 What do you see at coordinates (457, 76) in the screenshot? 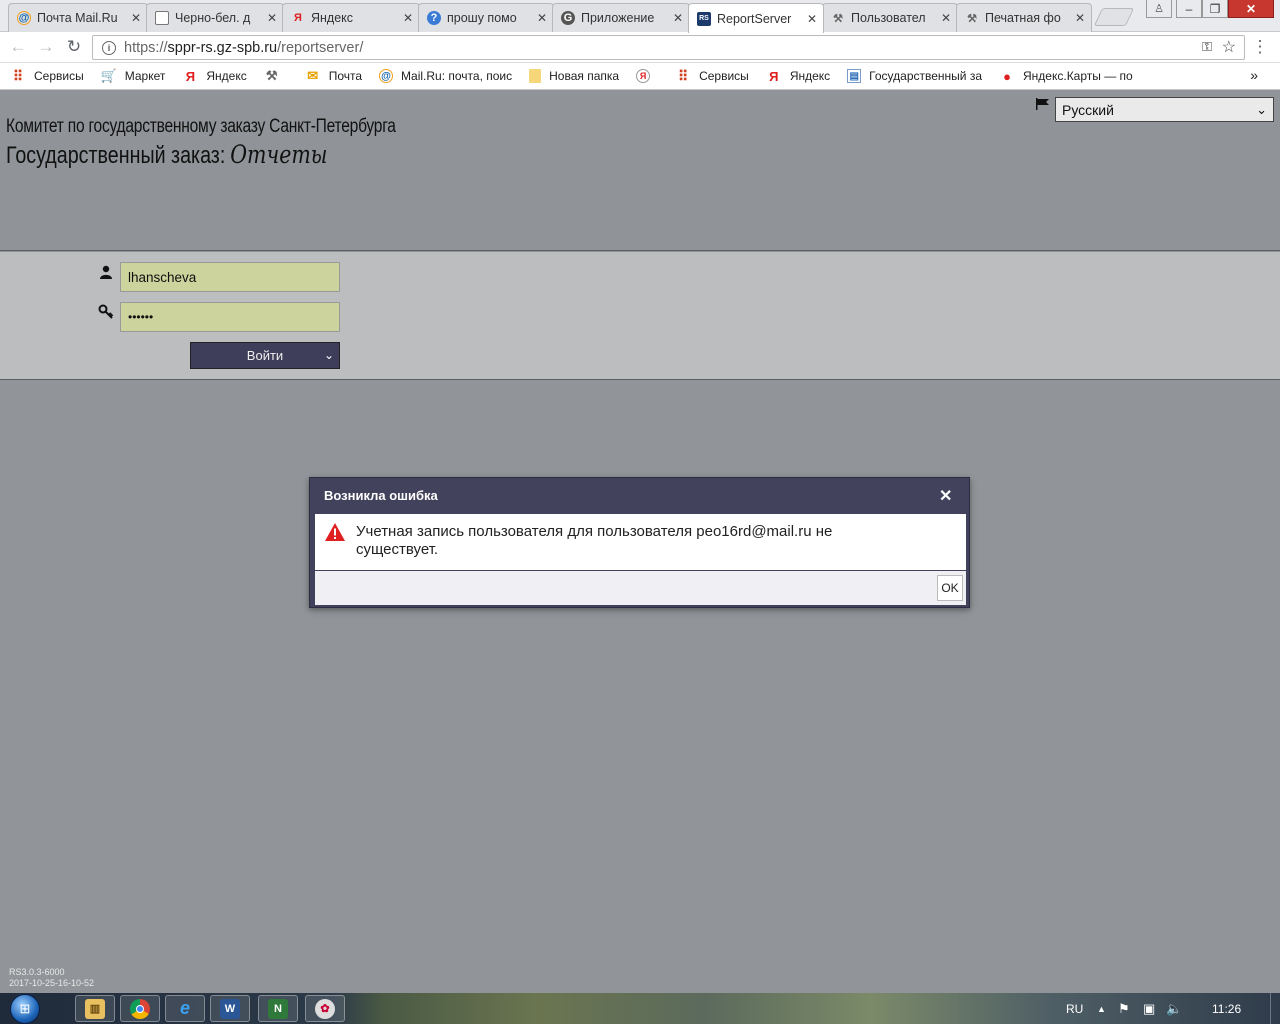
I see `bookmark-label: Mail.Ru: почта, поис` at bounding box center [457, 76].